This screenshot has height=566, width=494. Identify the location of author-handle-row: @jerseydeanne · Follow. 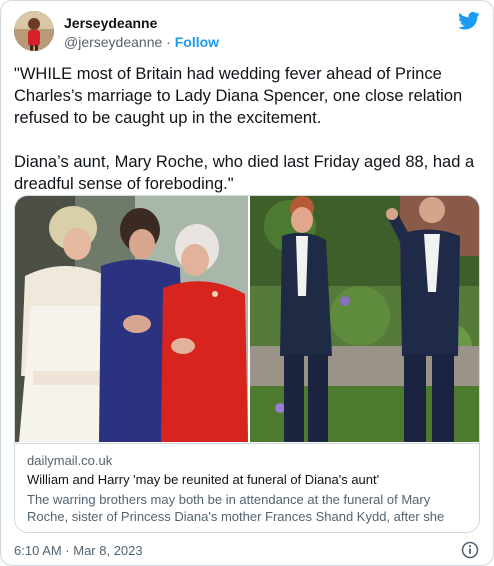
(141, 42).